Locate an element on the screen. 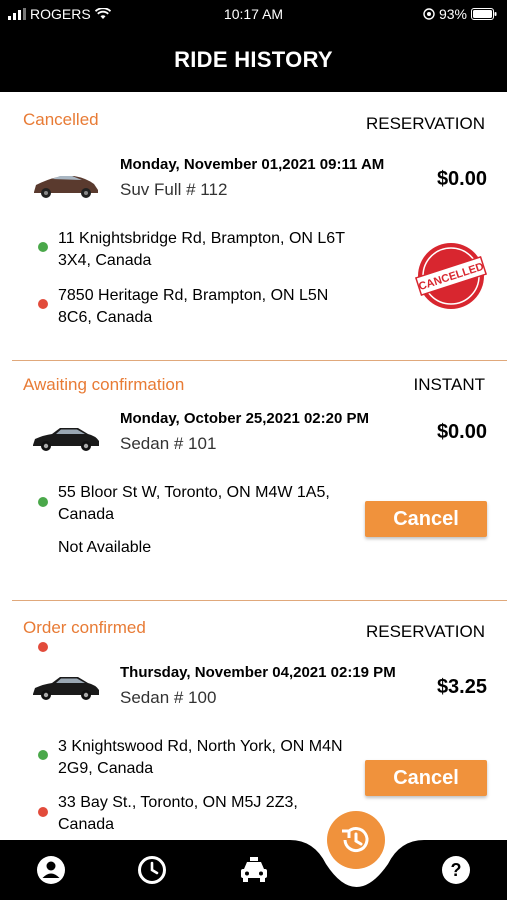 The width and height of the screenshot is (507, 900). tab-scheduled is located at coordinates (152, 870).